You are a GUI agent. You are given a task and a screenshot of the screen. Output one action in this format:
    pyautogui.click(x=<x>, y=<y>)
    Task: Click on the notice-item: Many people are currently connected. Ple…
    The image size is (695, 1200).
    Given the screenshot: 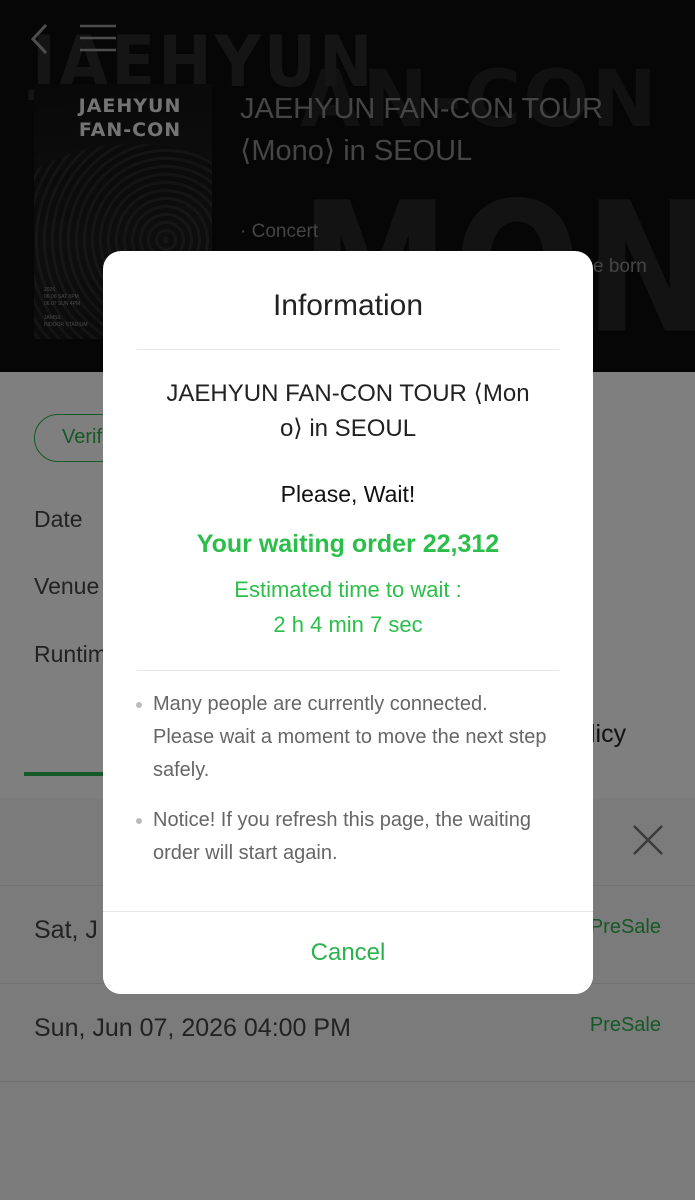 What is the action you would take?
    pyautogui.click(x=344, y=737)
    